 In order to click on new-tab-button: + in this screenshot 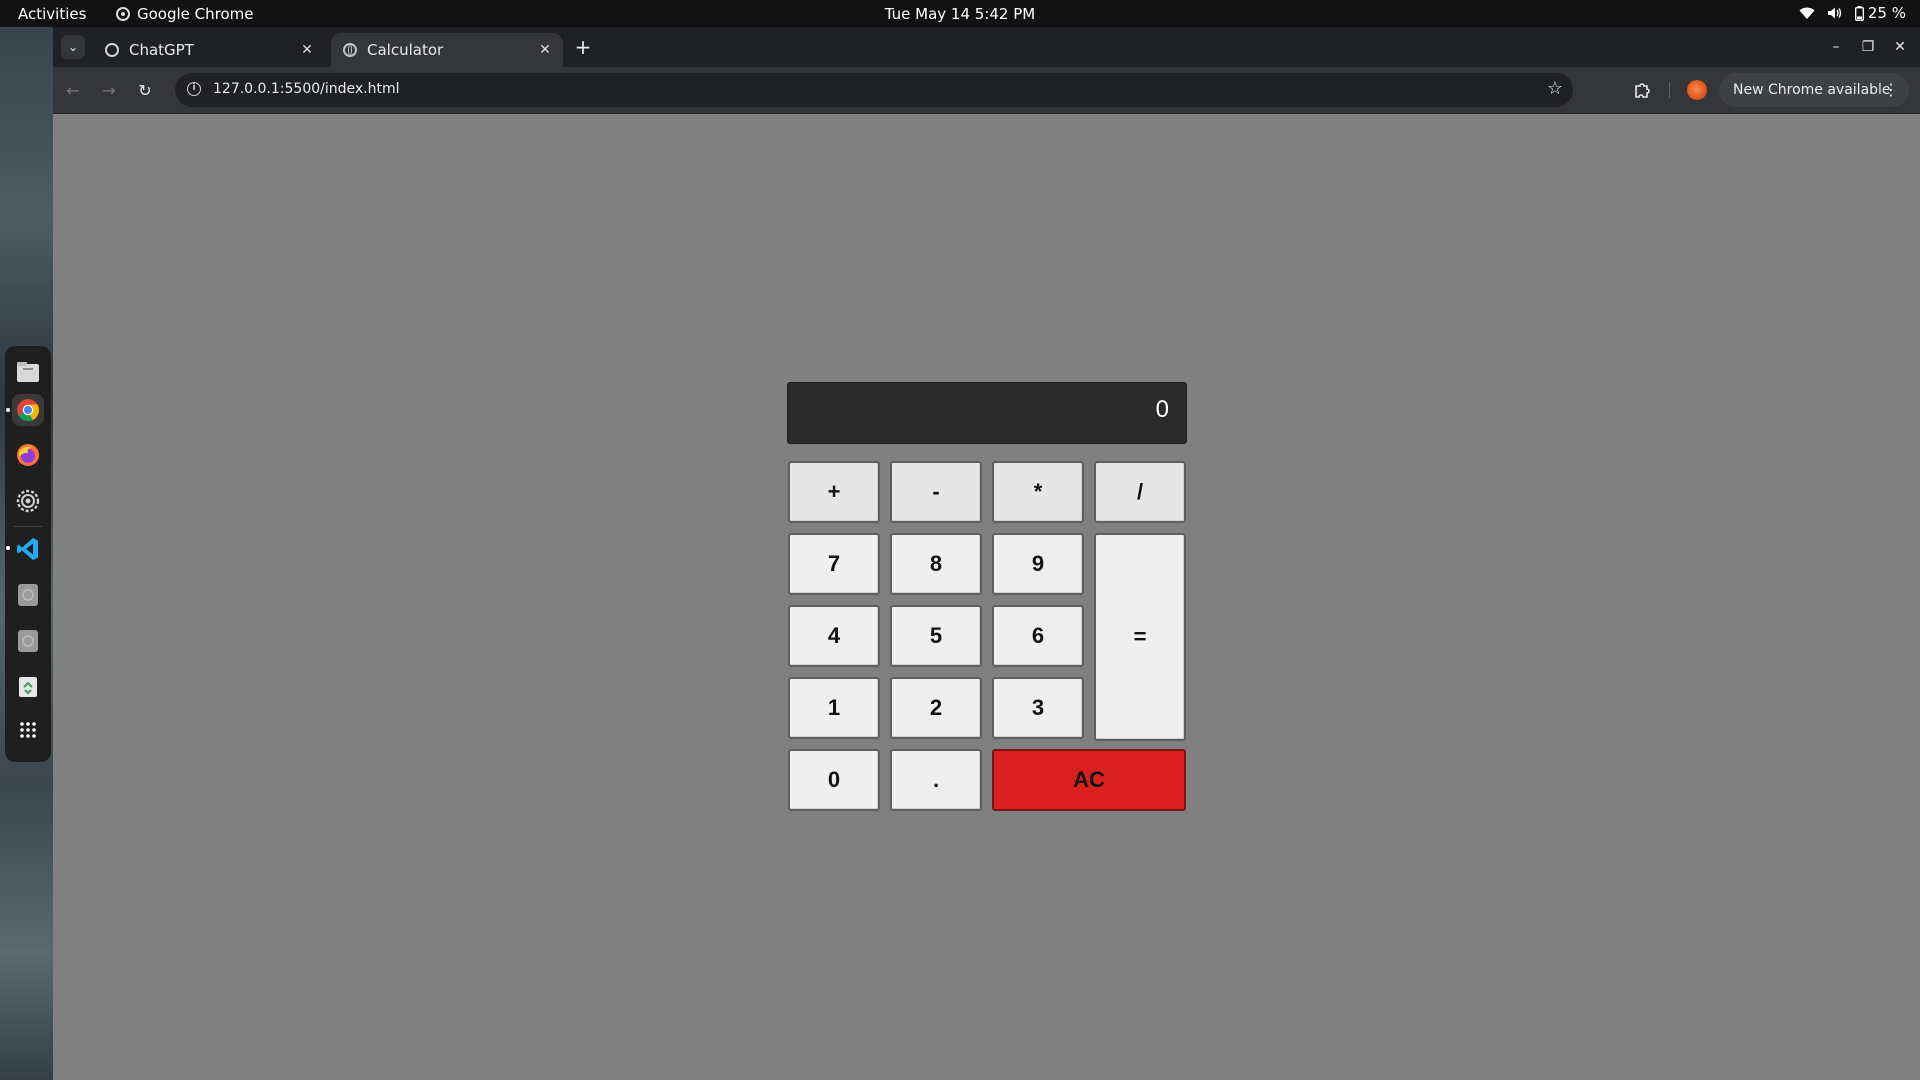, I will do `click(583, 47)`.